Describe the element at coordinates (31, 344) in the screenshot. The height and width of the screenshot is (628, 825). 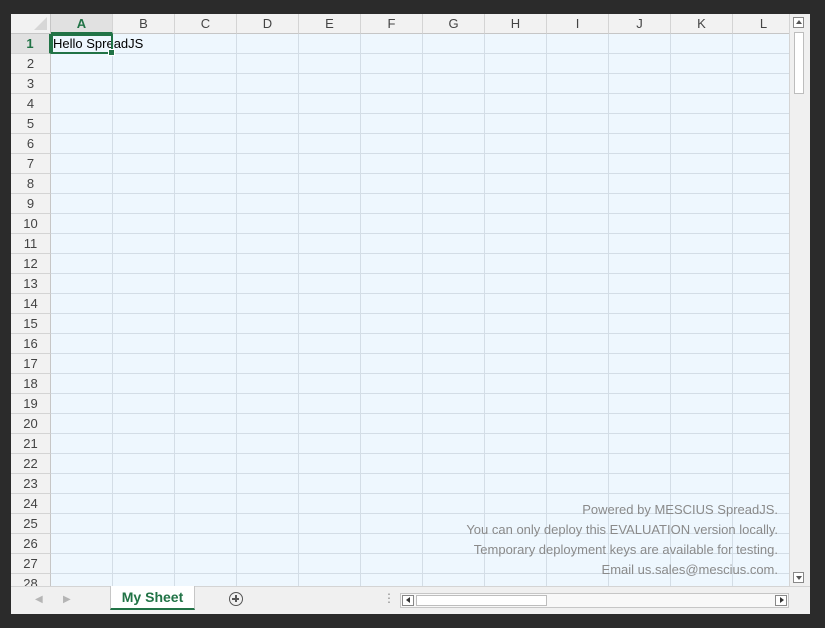
I see `row-header-16: 16` at that location.